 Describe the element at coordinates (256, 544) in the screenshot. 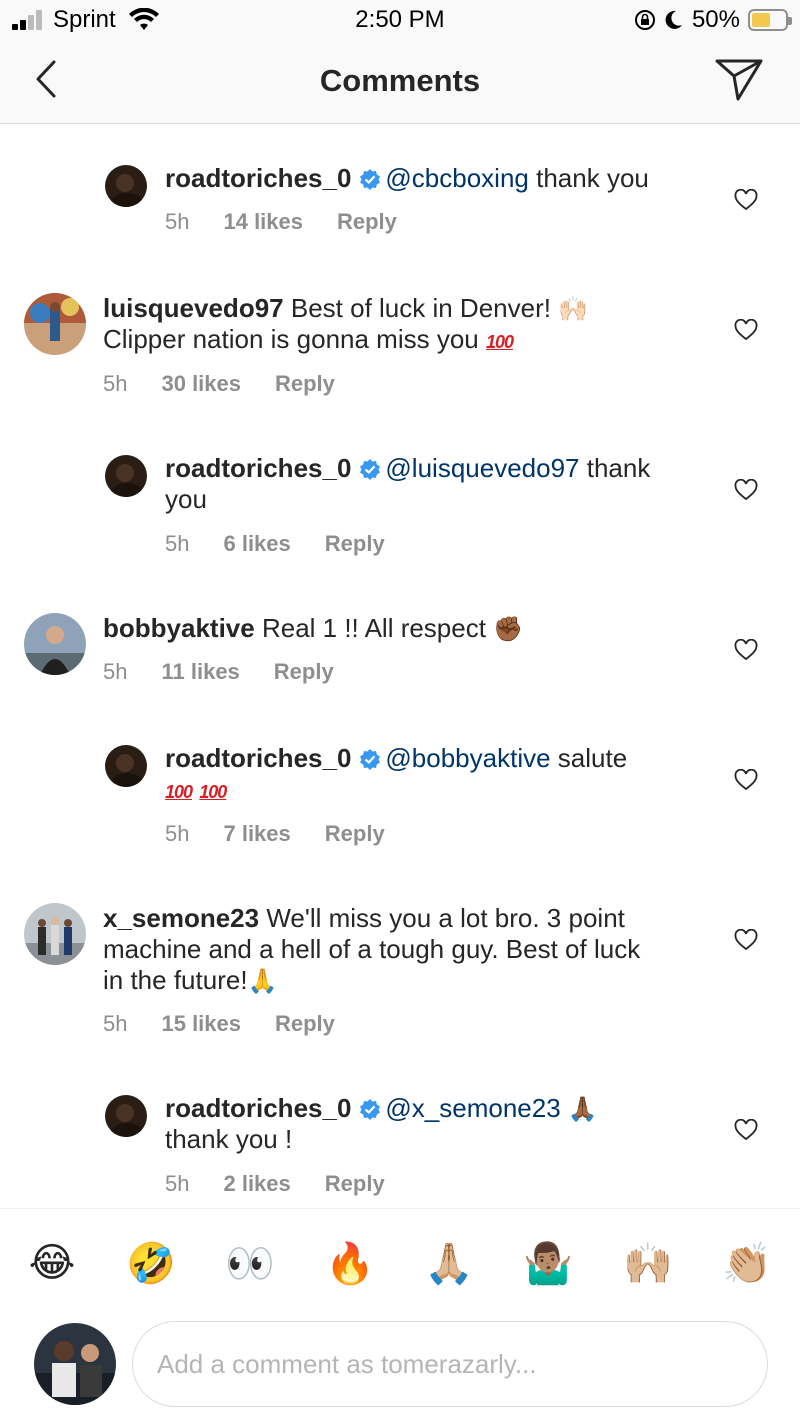

I see `likes-count: 6 likes` at that location.